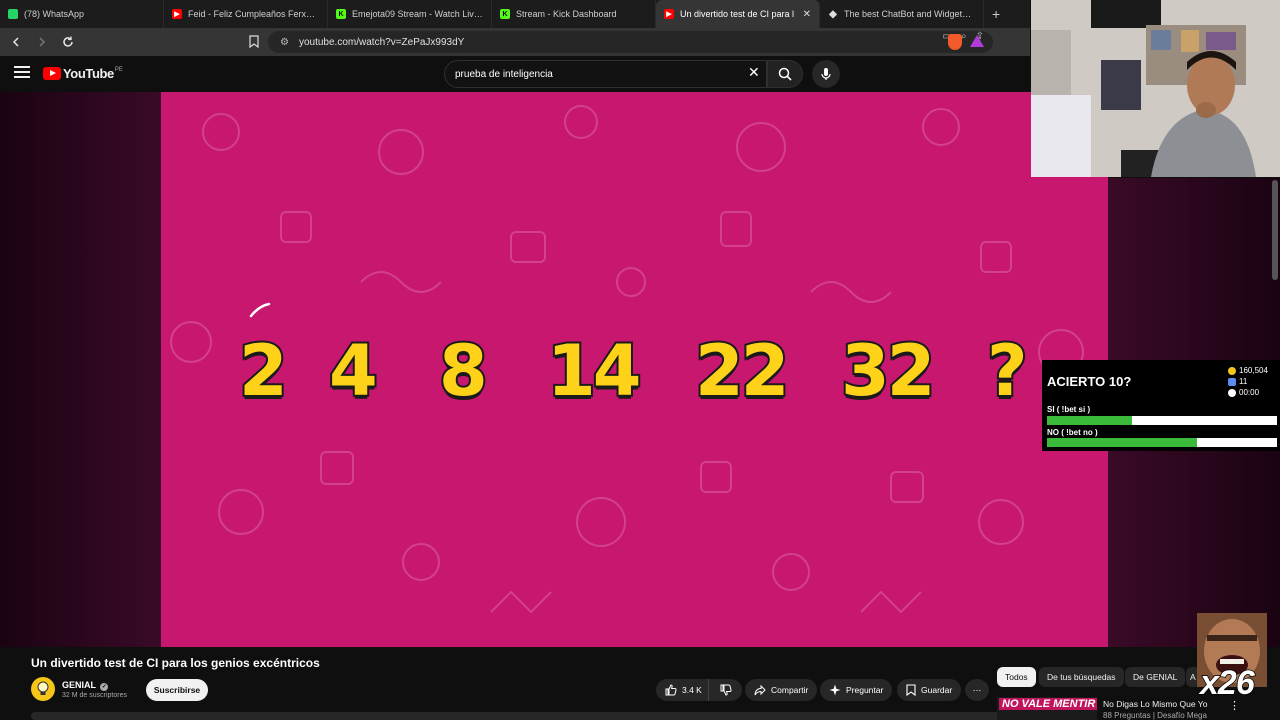 Image resolution: width=1280 pixels, height=720 pixels. Describe the element at coordinates (594, 371) in the screenshot. I see `sequence-number: 14` at that location.